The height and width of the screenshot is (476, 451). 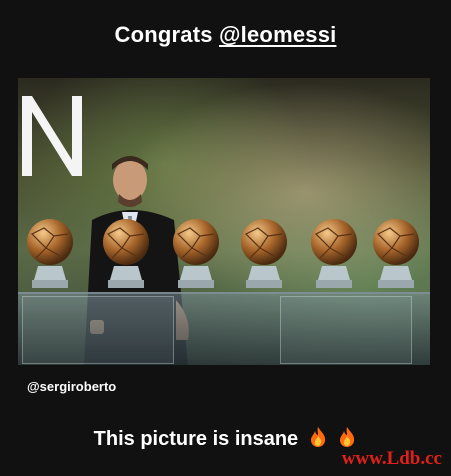 I want to click on glass-panel-left, so click(x=98, y=330).